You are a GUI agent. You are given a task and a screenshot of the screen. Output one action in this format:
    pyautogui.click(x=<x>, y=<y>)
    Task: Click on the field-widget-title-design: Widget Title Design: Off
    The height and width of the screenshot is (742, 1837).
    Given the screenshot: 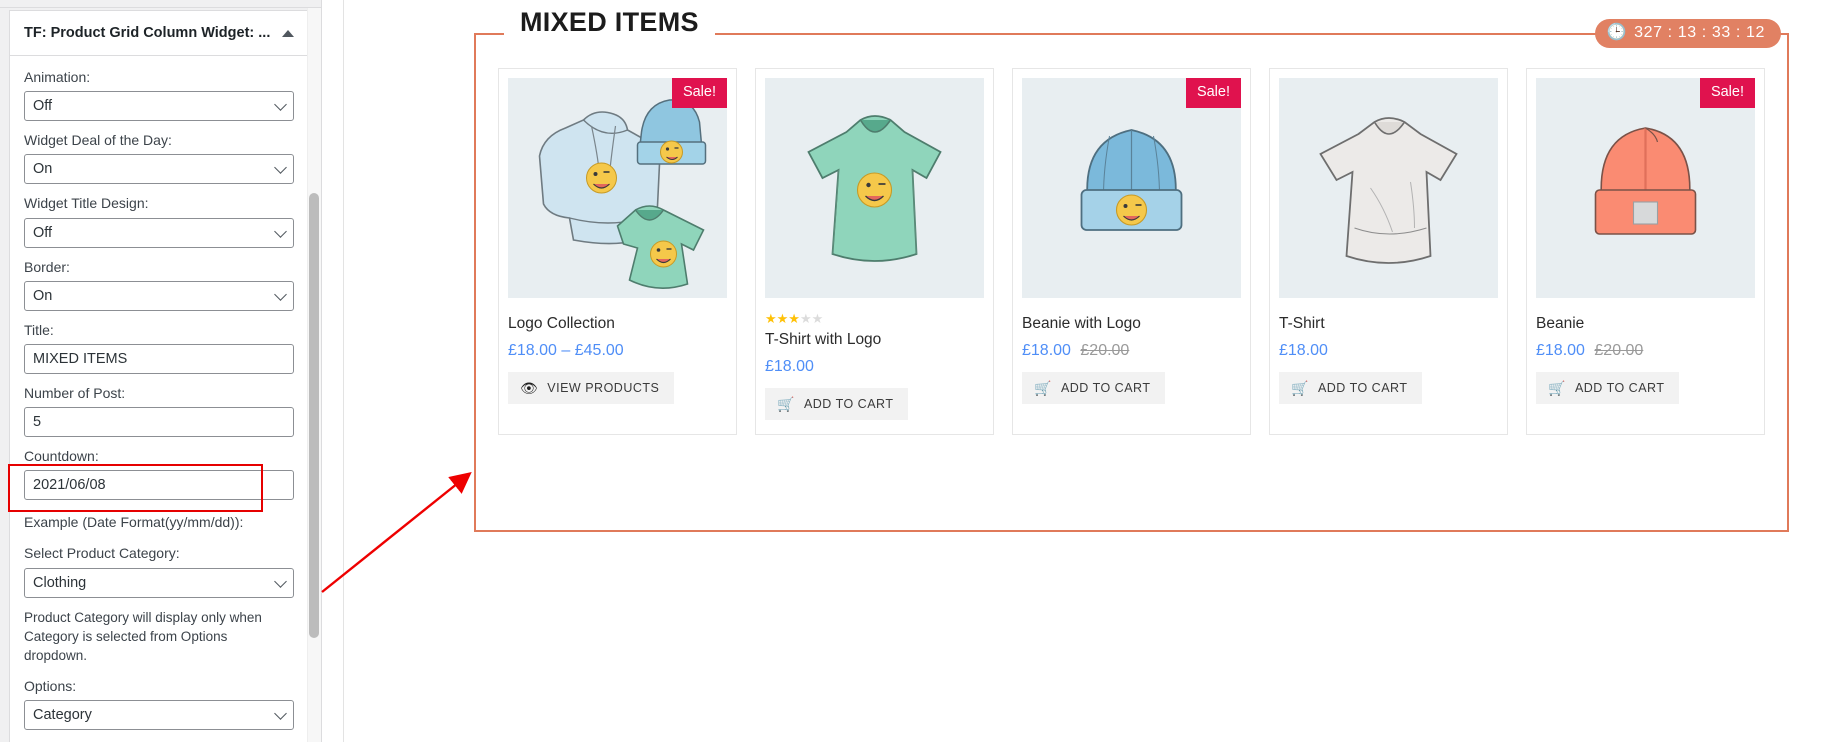 What is the action you would take?
    pyautogui.click(x=159, y=221)
    